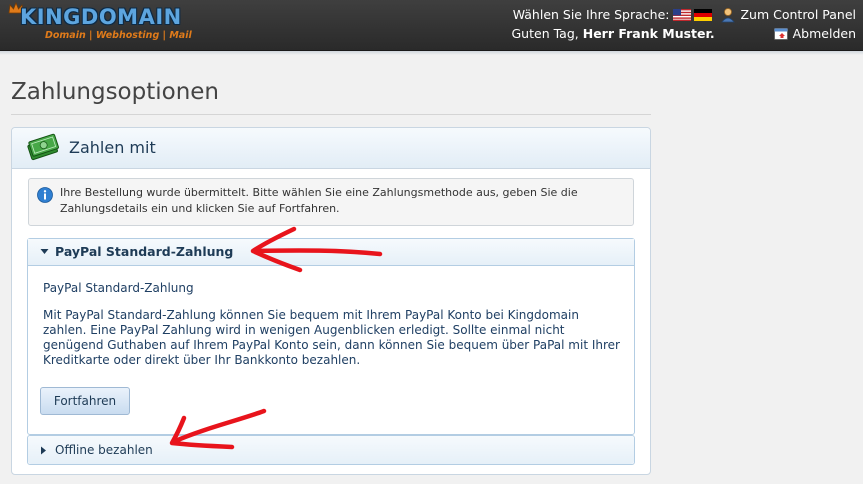  What do you see at coordinates (112, 147) in the screenshot?
I see `panel-title: Zahlen mit` at bounding box center [112, 147].